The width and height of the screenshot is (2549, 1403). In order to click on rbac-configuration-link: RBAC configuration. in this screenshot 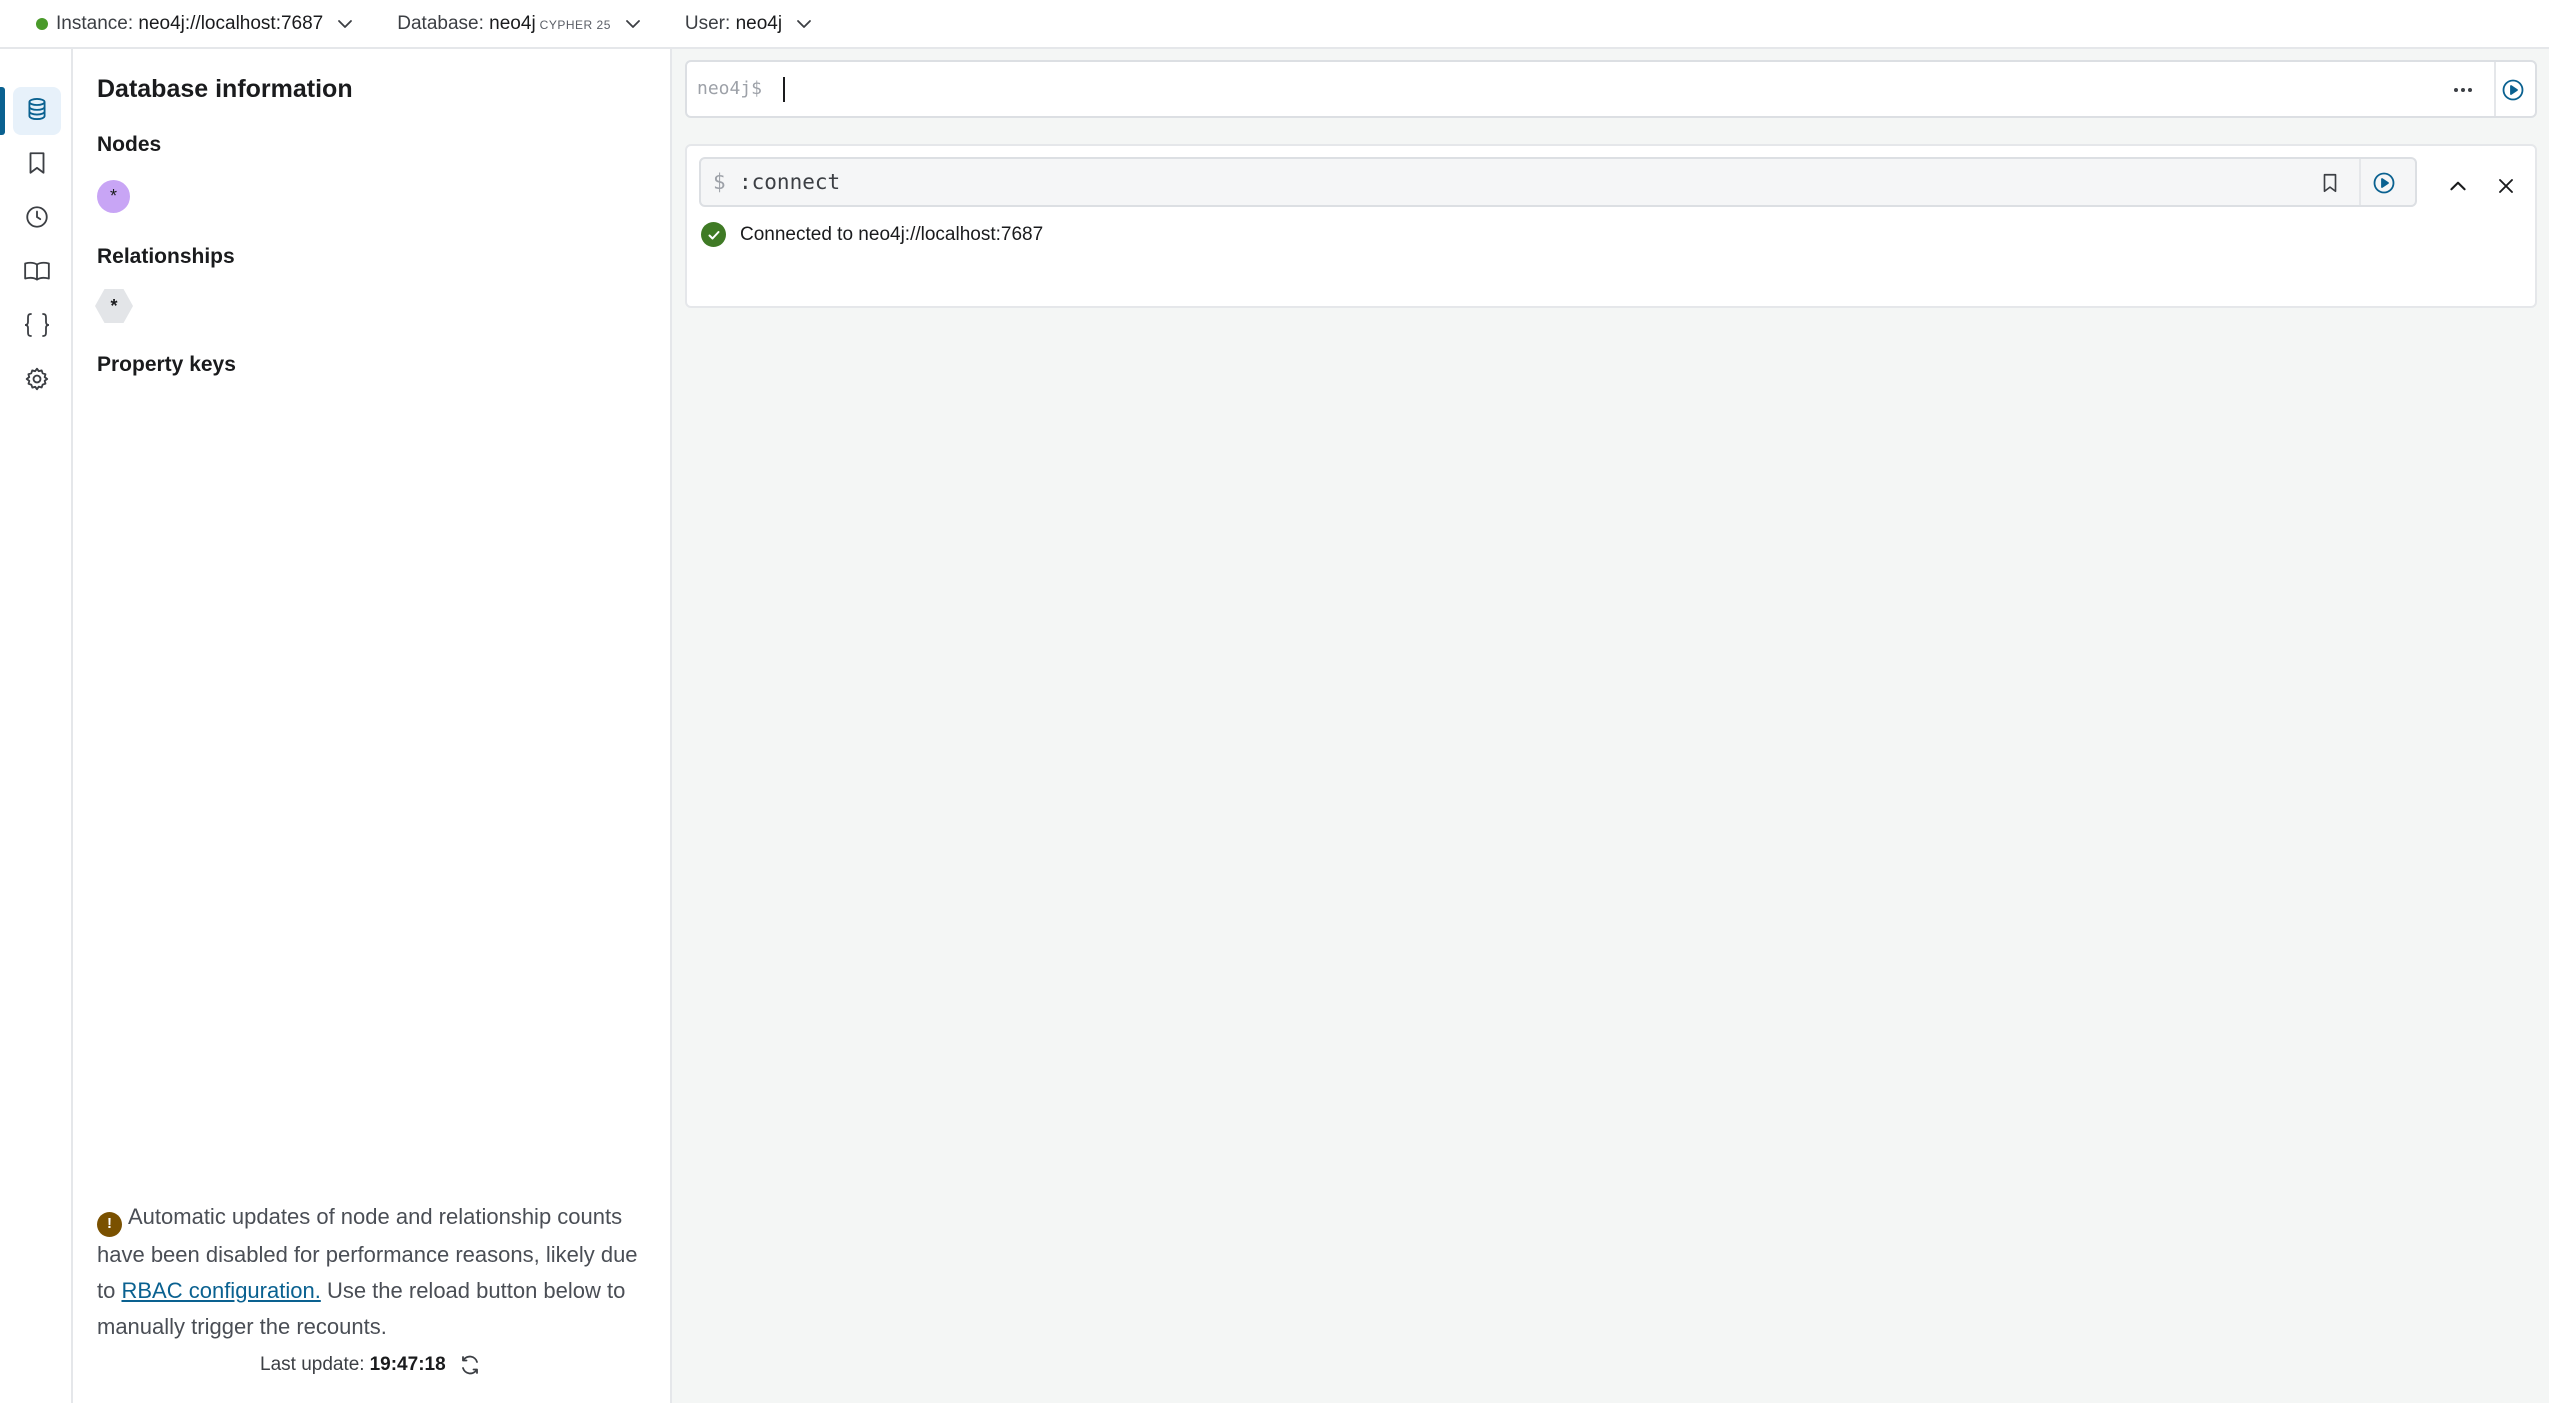, I will do `click(220, 1290)`.